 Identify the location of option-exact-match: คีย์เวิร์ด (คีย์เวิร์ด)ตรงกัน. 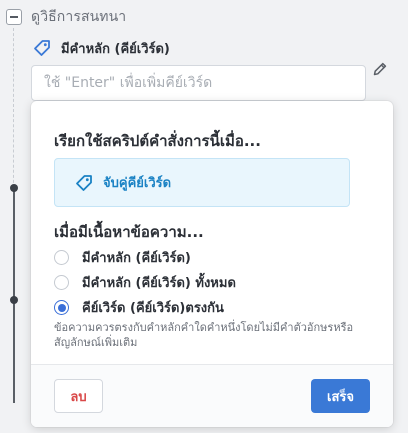
(145, 307).